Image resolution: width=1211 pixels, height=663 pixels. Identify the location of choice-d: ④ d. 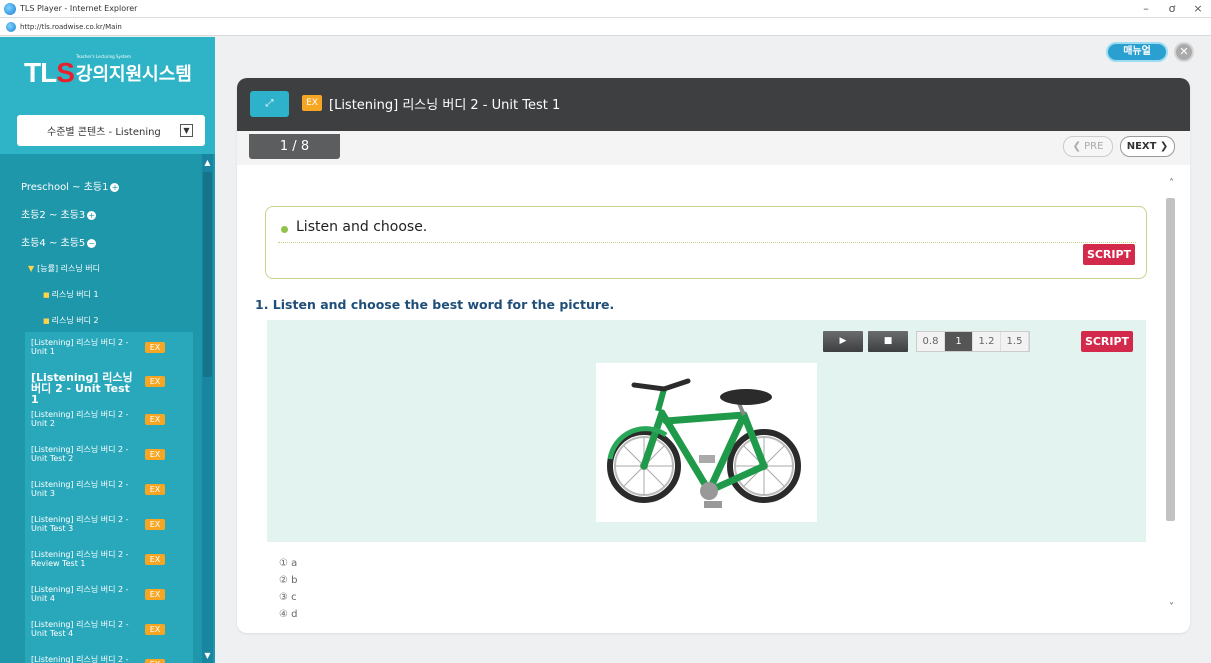
(288, 617).